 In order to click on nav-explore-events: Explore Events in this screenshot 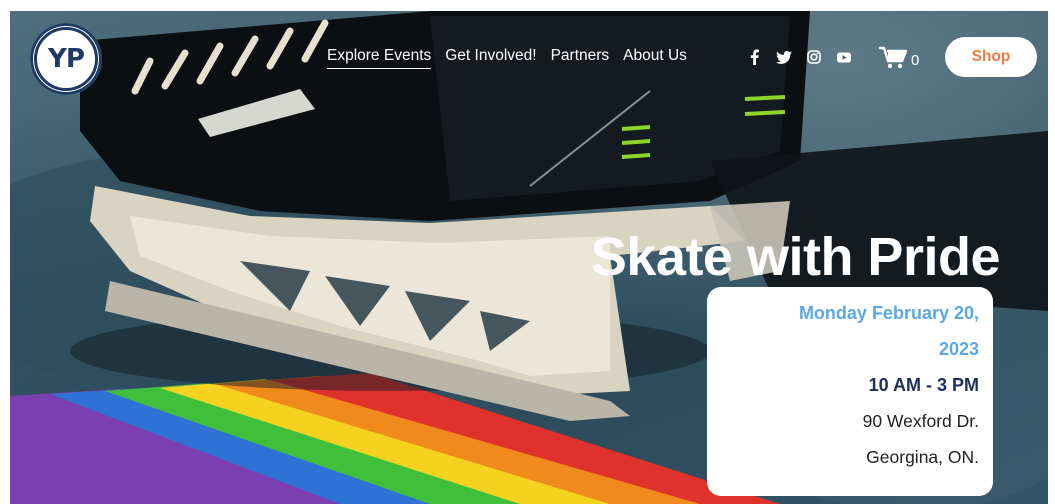, I will do `click(379, 58)`.